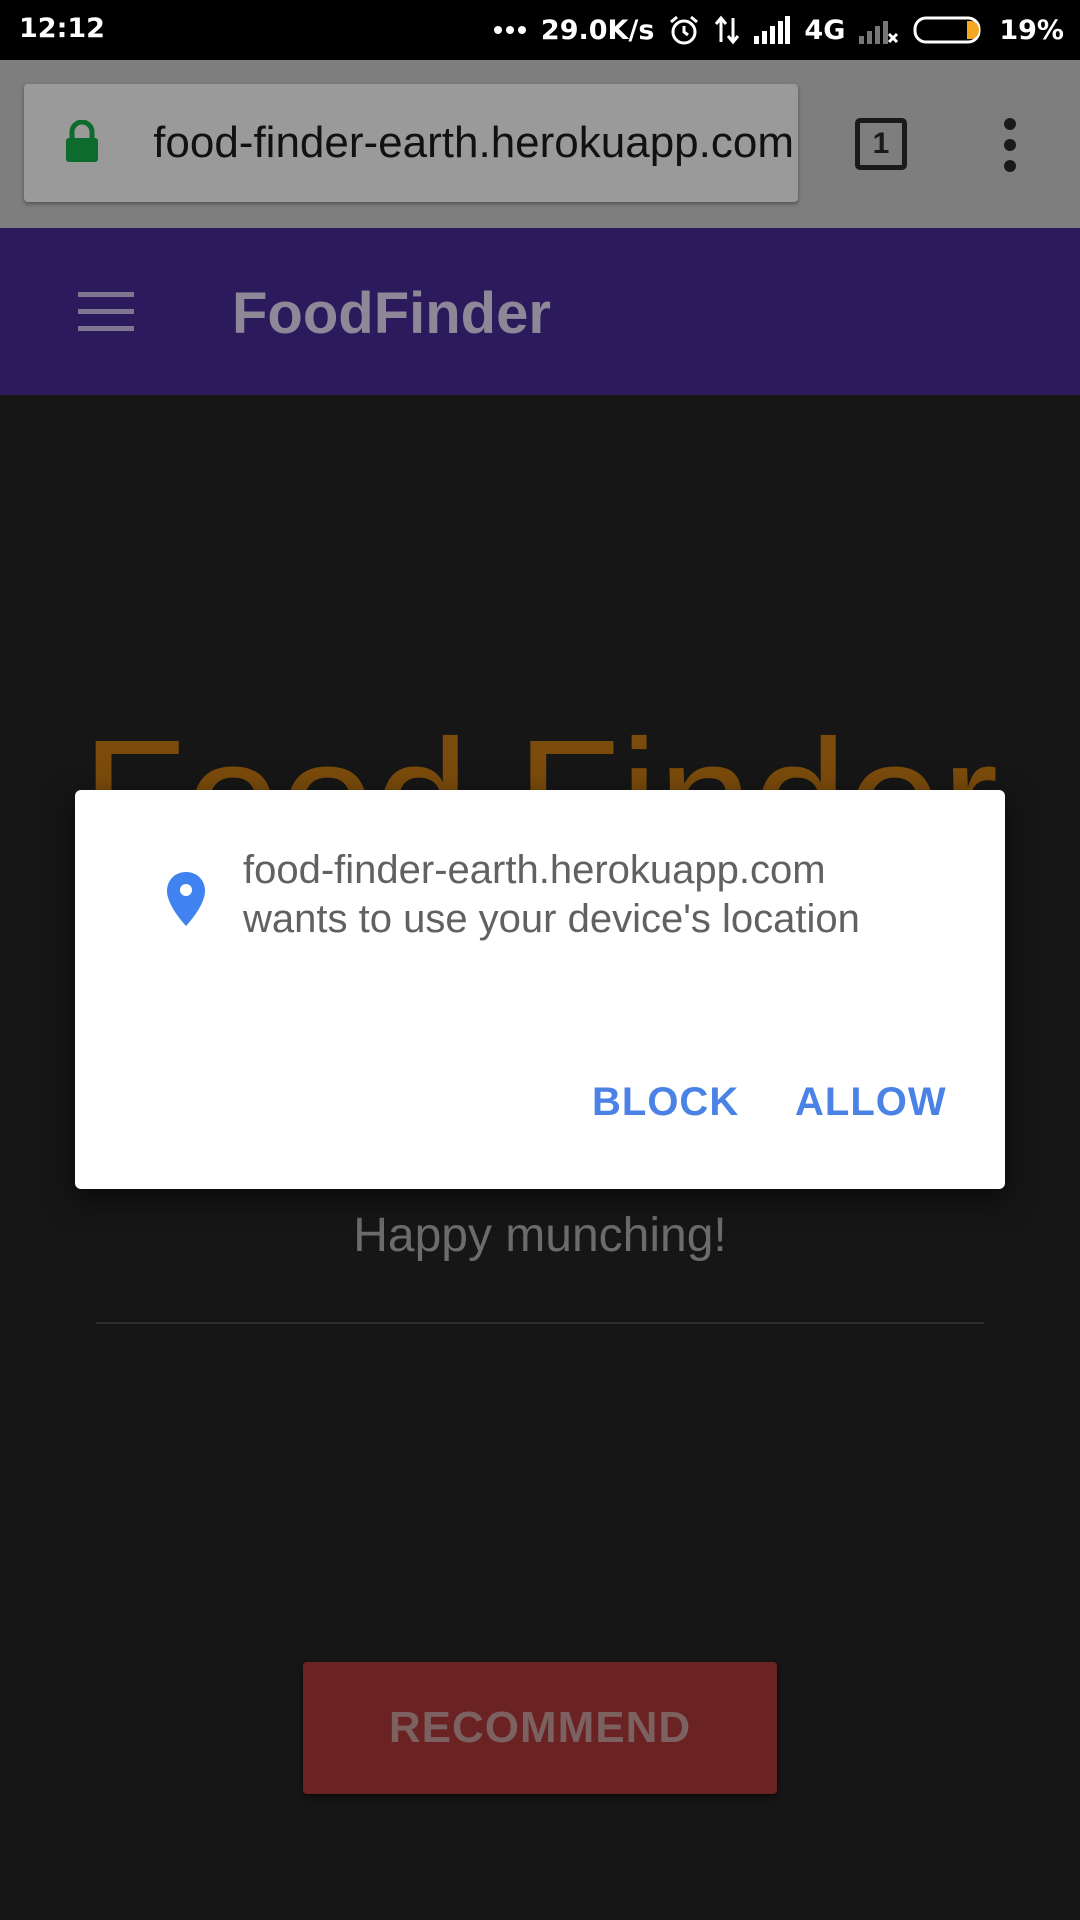  What do you see at coordinates (684, 30) in the screenshot?
I see `alarm-icon` at bounding box center [684, 30].